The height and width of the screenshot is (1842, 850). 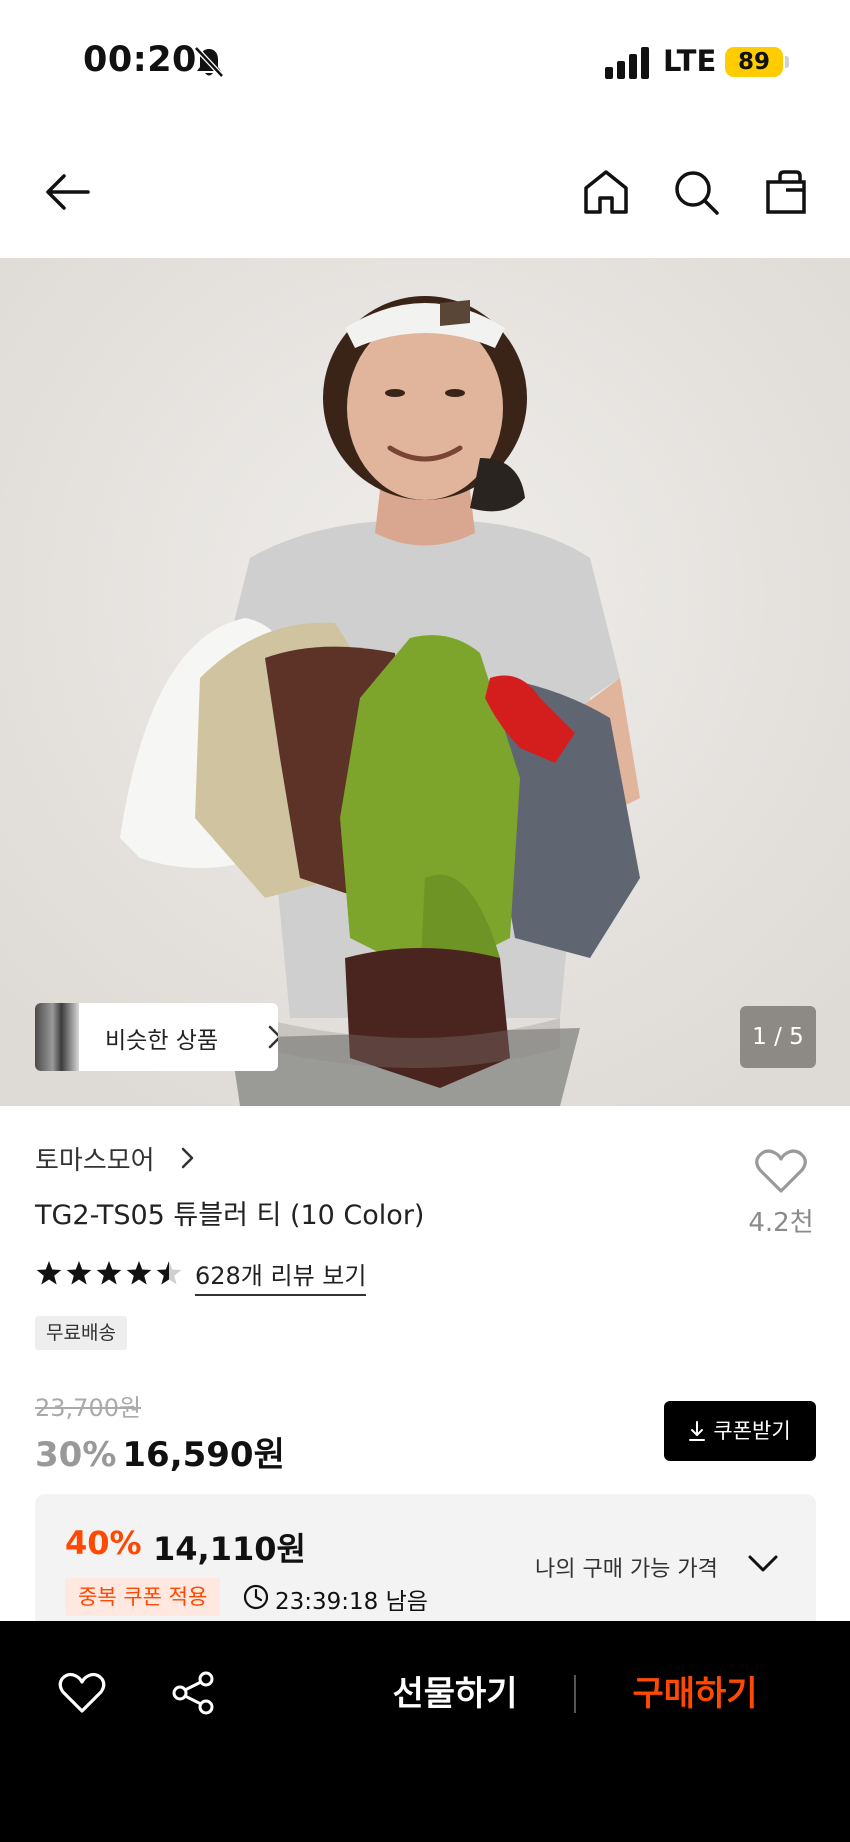 I want to click on back-arrow-icon, so click(x=68, y=192).